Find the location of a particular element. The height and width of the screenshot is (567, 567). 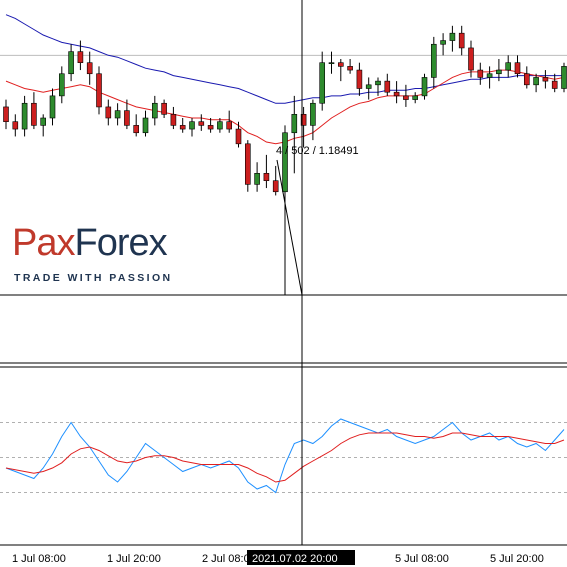

oscillator-main-line is located at coordinates (285, 456).